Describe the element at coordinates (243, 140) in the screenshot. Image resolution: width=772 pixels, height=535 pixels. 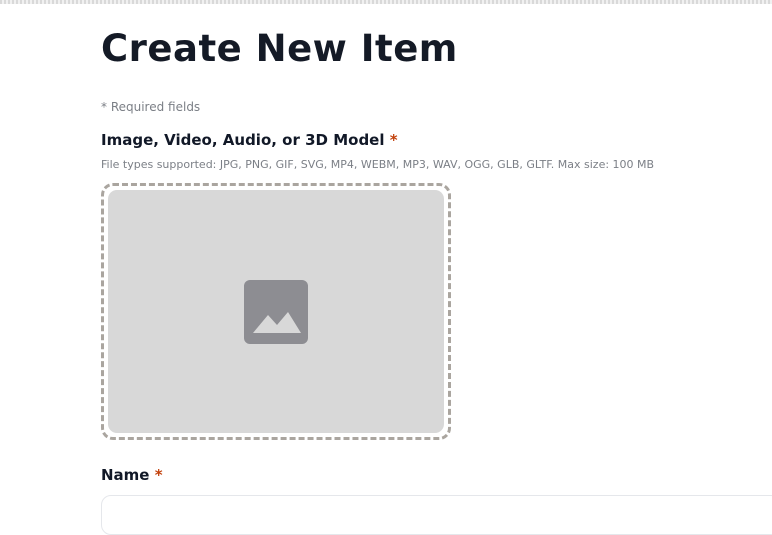
I see `media-field-label-text: Image, Video, Audio, or 3D Model` at that location.